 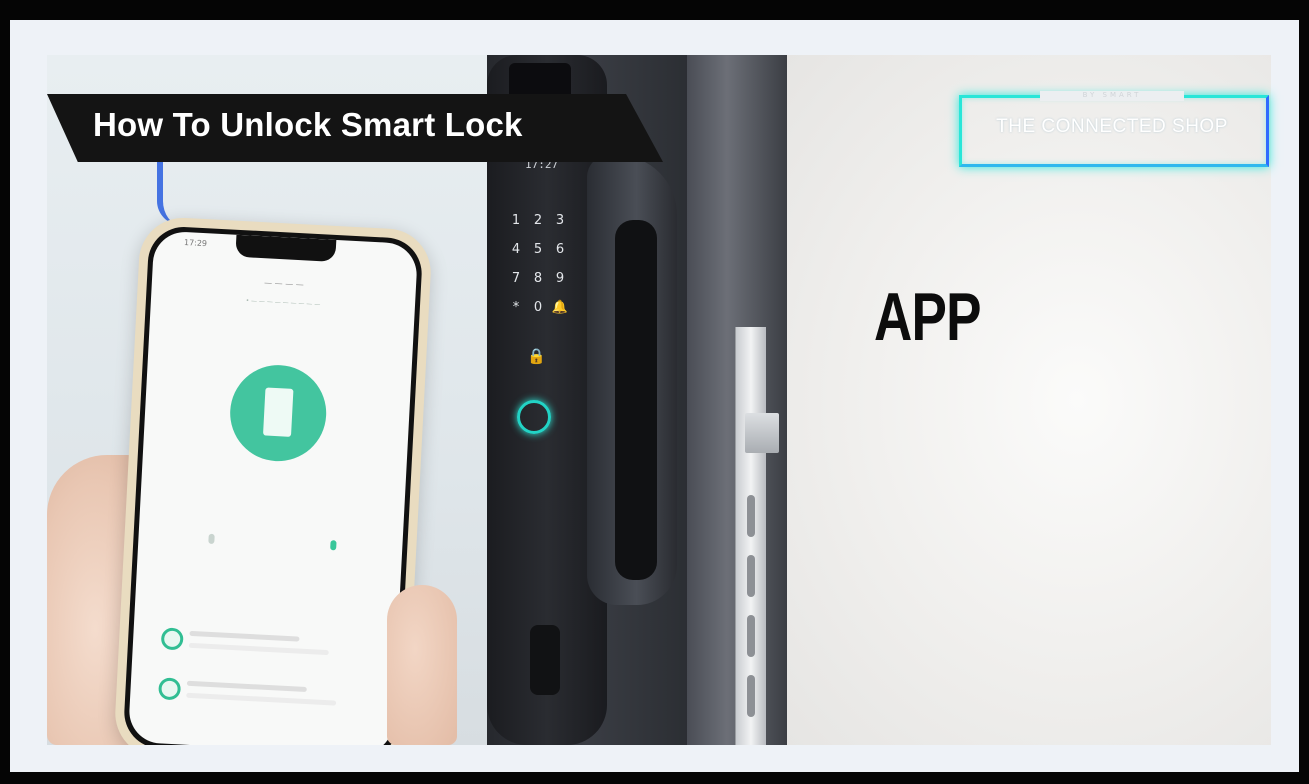 What do you see at coordinates (283, 284) in the screenshot?
I see `app-title-bar: — — — —` at bounding box center [283, 284].